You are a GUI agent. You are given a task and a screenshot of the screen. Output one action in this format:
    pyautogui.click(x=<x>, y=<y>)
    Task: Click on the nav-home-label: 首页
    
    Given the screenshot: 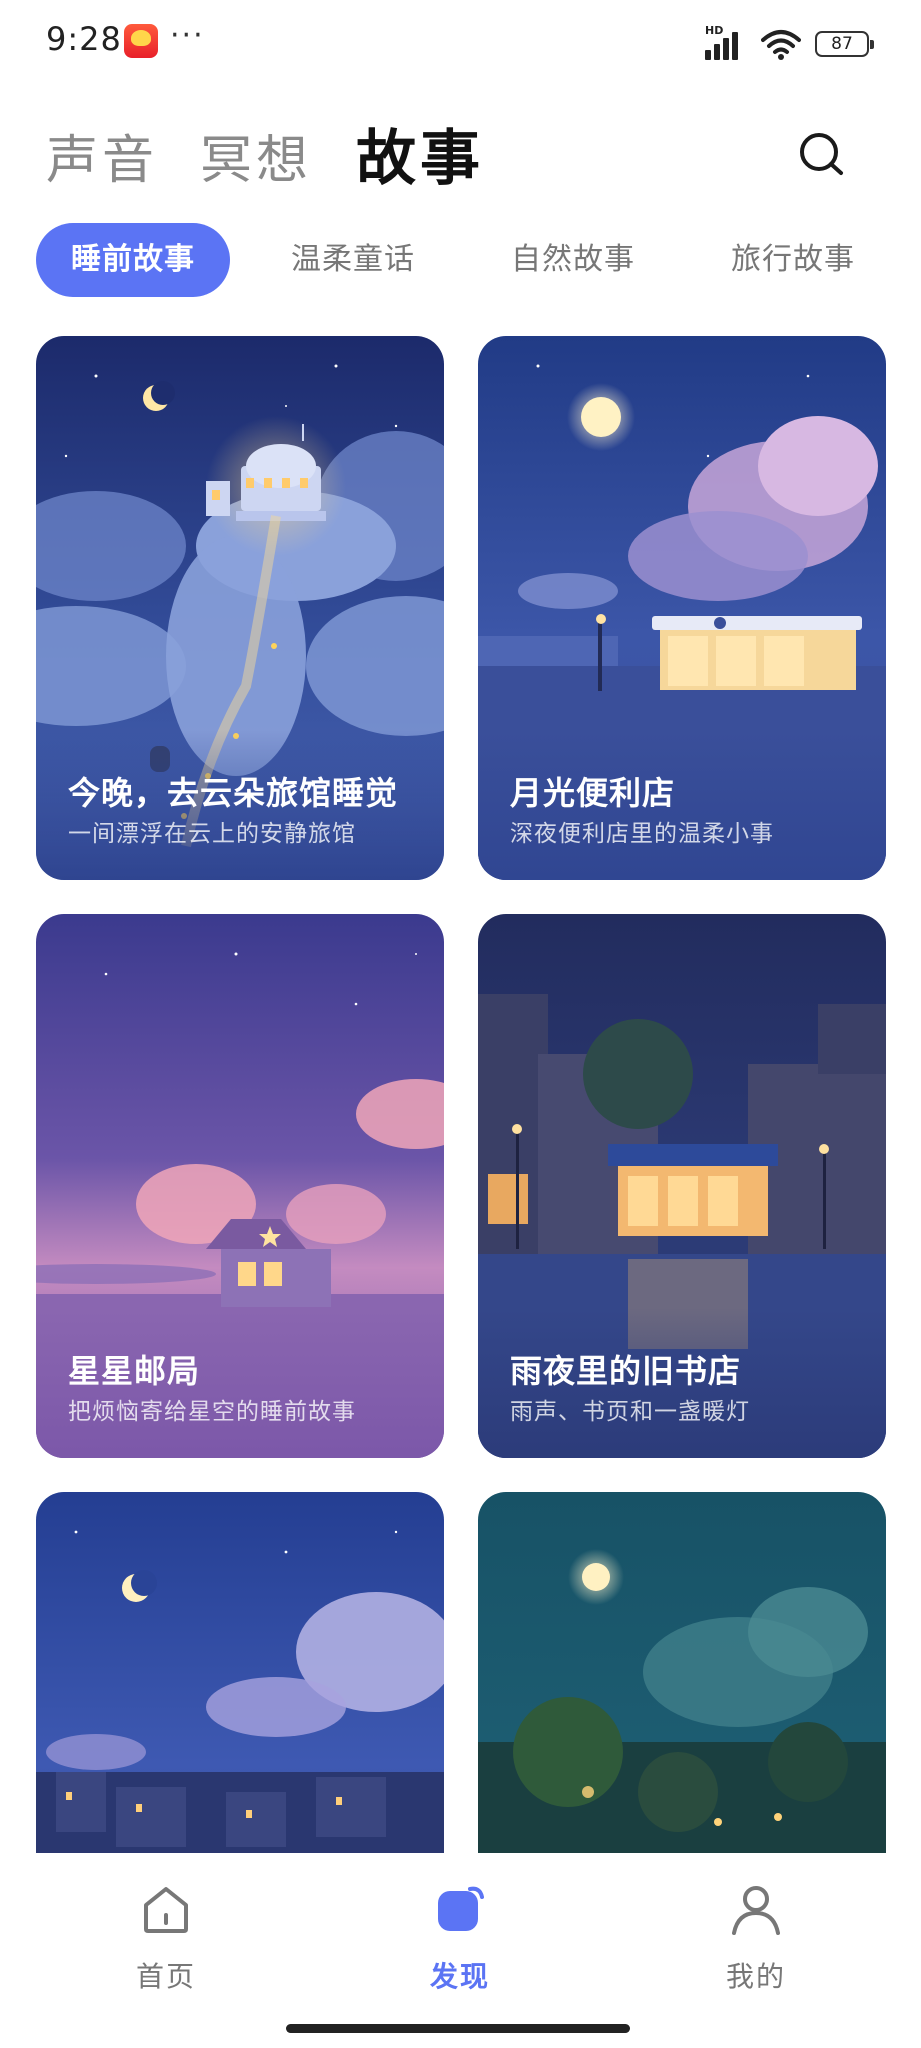 What is the action you would take?
    pyautogui.click(x=165, y=1976)
    